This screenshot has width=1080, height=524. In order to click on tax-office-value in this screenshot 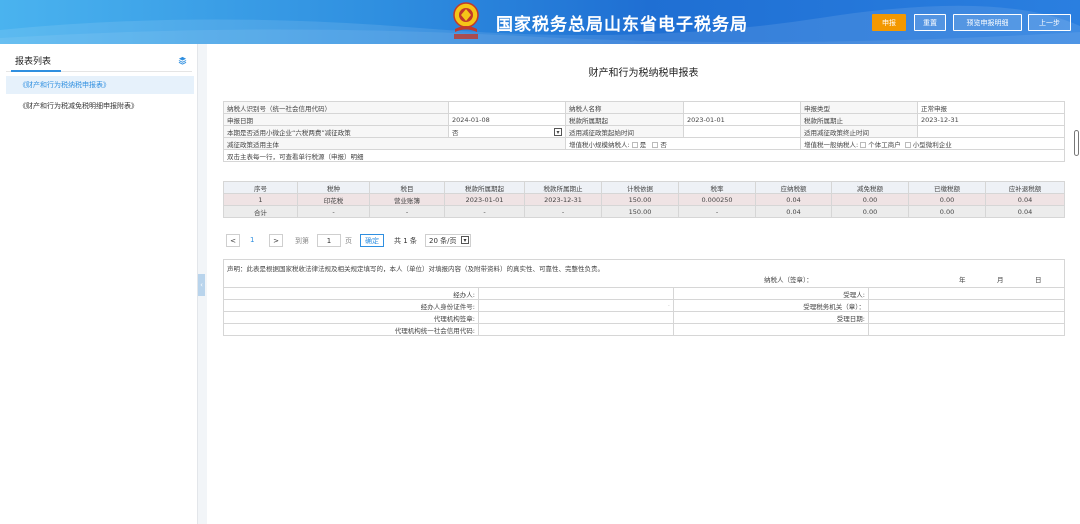, I will do `click(966, 305)`.